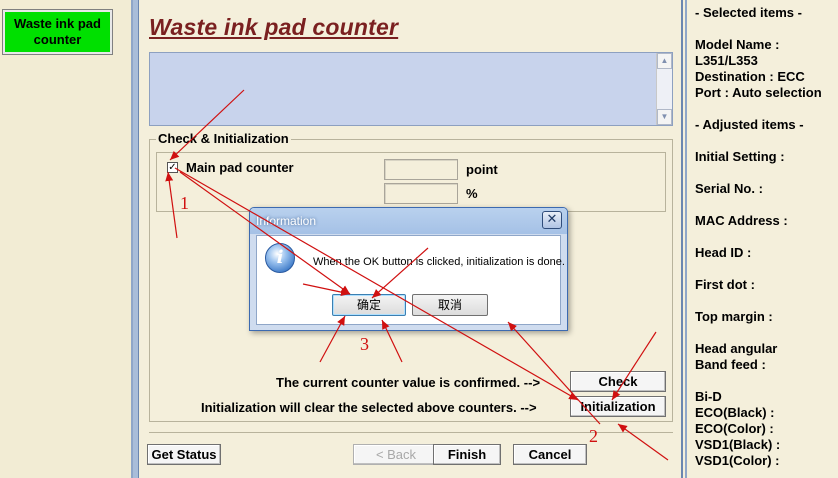 Image resolution: width=838 pixels, height=478 pixels. I want to click on eco-color-label: ECO(Color) :, so click(734, 428).